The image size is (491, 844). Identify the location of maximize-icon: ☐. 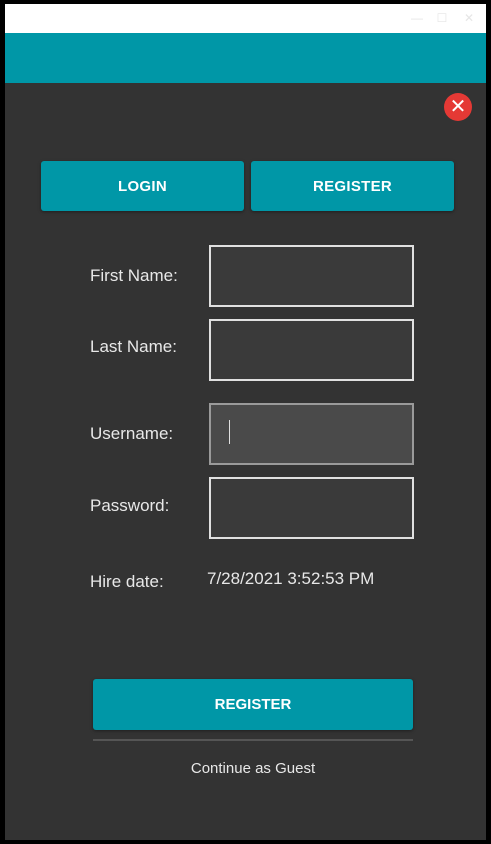
(442, 18).